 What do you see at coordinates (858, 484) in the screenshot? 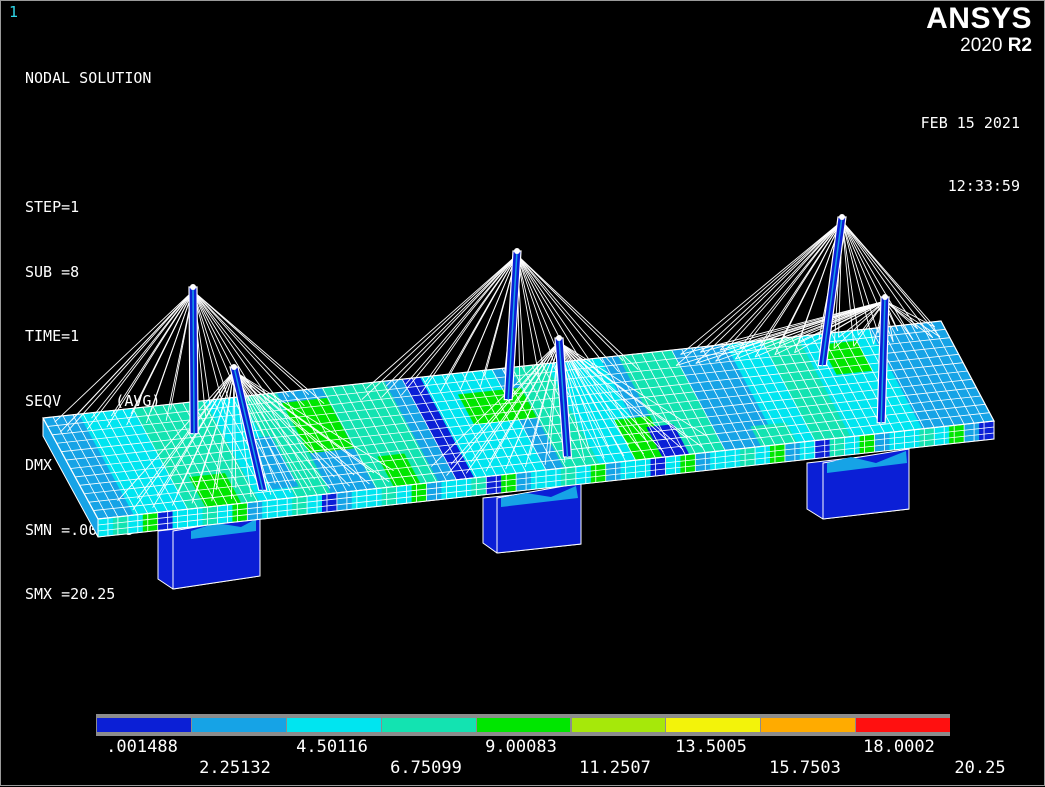
I see `pier-right` at bounding box center [858, 484].